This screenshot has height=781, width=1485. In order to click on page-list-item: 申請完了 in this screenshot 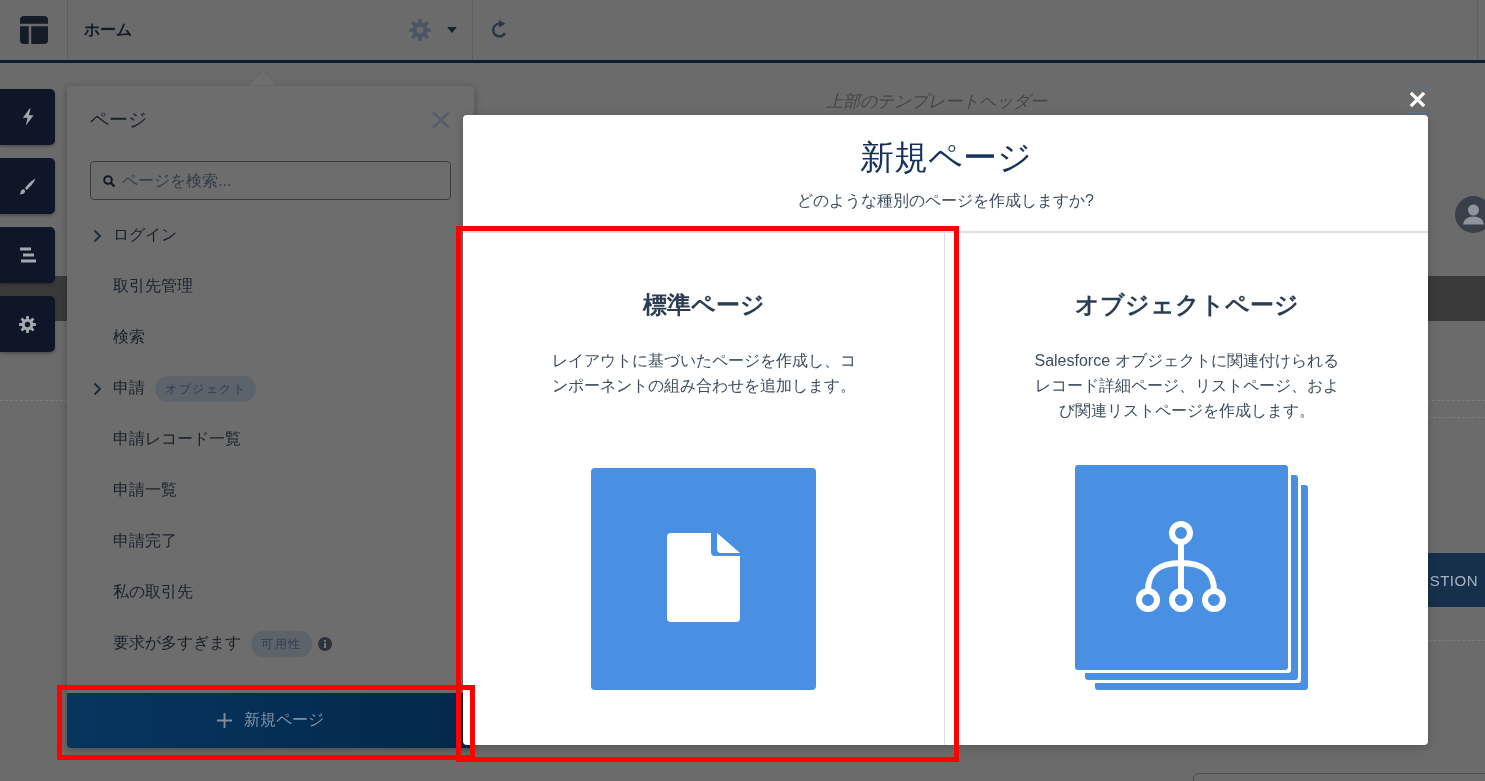, I will do `click(145, 541)`.